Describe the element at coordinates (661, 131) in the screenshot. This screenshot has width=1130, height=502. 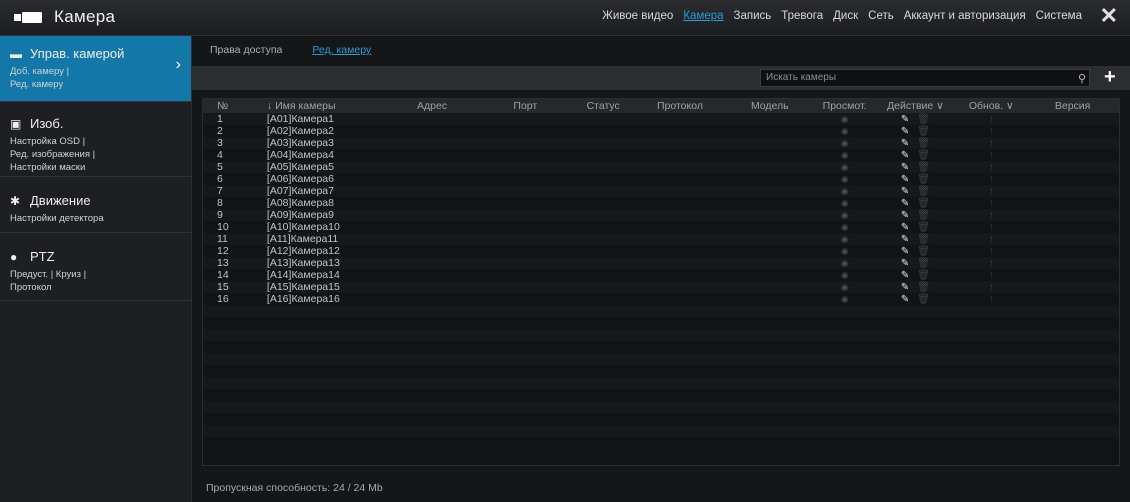
I see `table-row: 2 [A02]Камера2 ◉ ✎ 🗑 ↑` at that location.